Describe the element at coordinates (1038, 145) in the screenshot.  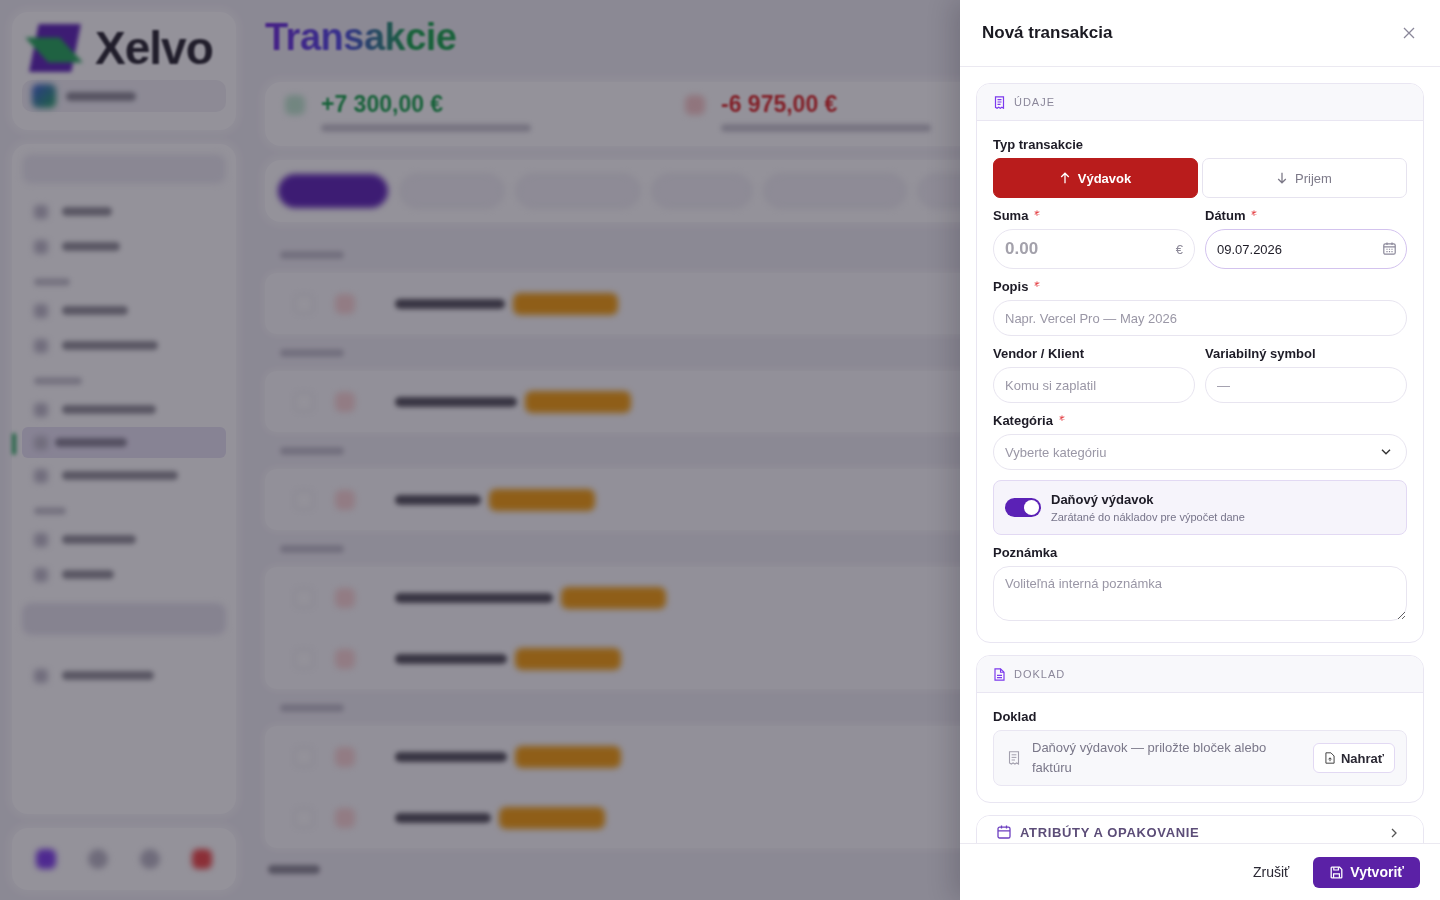
I see `field-label: Typ transakcie` at that location.